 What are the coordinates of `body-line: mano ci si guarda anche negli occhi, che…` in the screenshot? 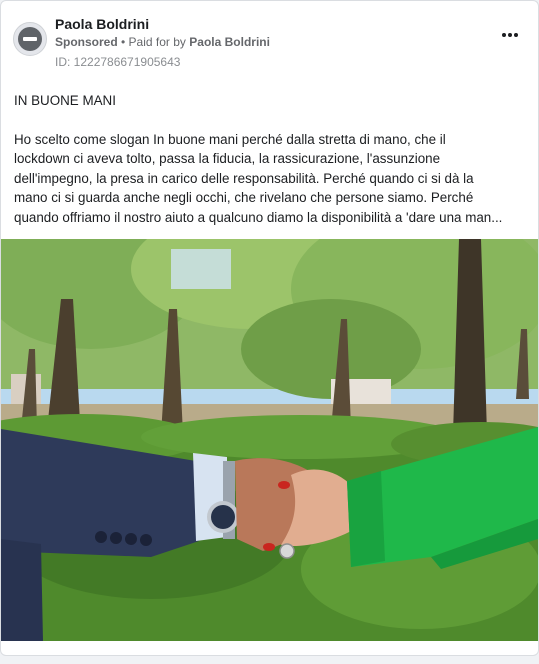 It's located at (244, 198).